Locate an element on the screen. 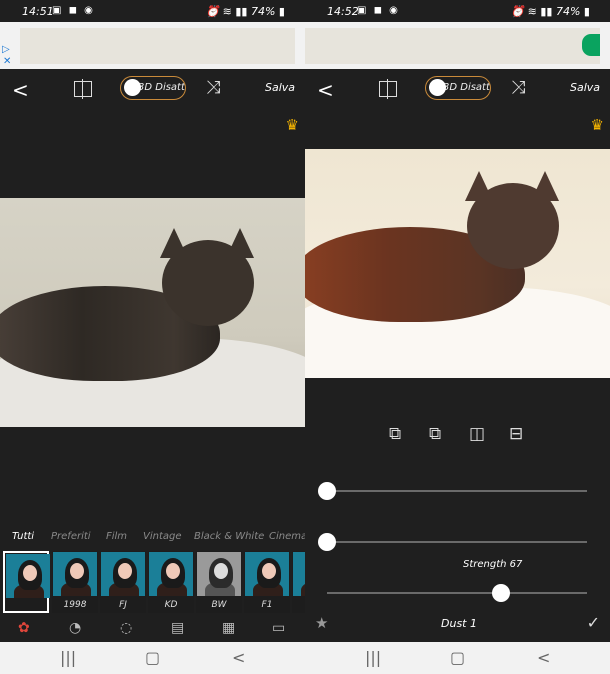 The height and width of the screenshot is (674, 610). tab-tutti: Tutti is located at coordinates (23, 536).